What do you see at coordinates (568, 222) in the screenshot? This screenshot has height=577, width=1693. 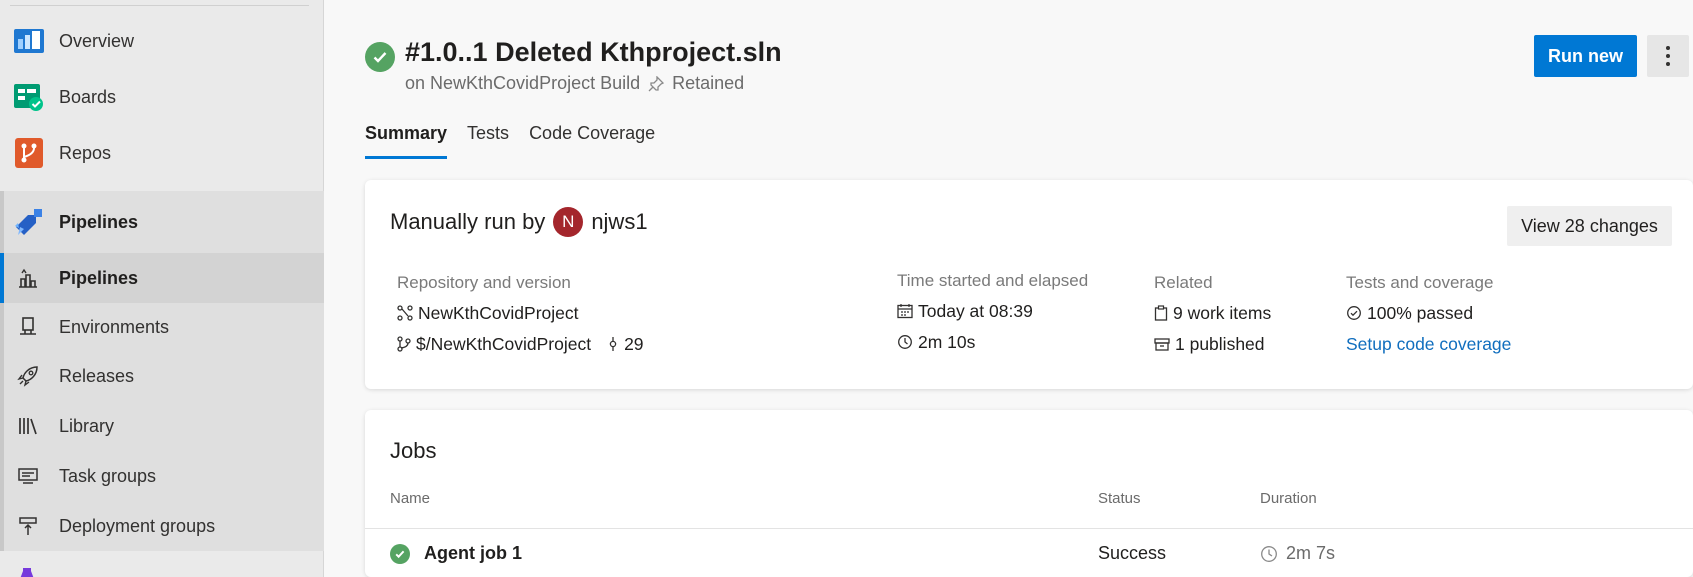 I see `avatar: N` at bounding box center [568, 222].